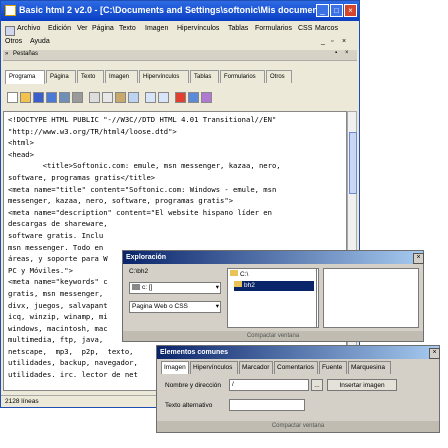  Describe the element at coordinates (10, 10) in the screenshot. I see `app-icon` at that location.